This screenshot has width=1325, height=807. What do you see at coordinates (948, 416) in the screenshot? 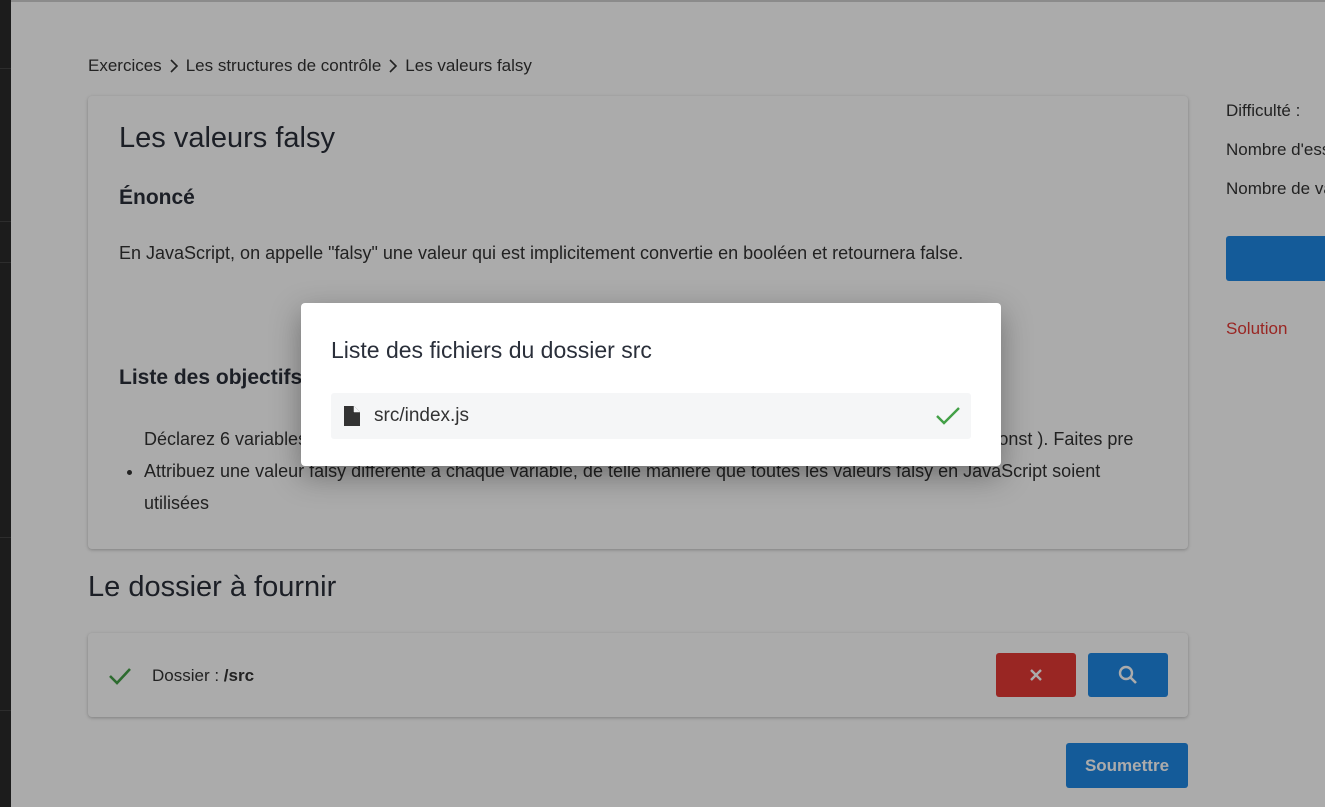
I see `check-icon` at bounding box center [948, 416].